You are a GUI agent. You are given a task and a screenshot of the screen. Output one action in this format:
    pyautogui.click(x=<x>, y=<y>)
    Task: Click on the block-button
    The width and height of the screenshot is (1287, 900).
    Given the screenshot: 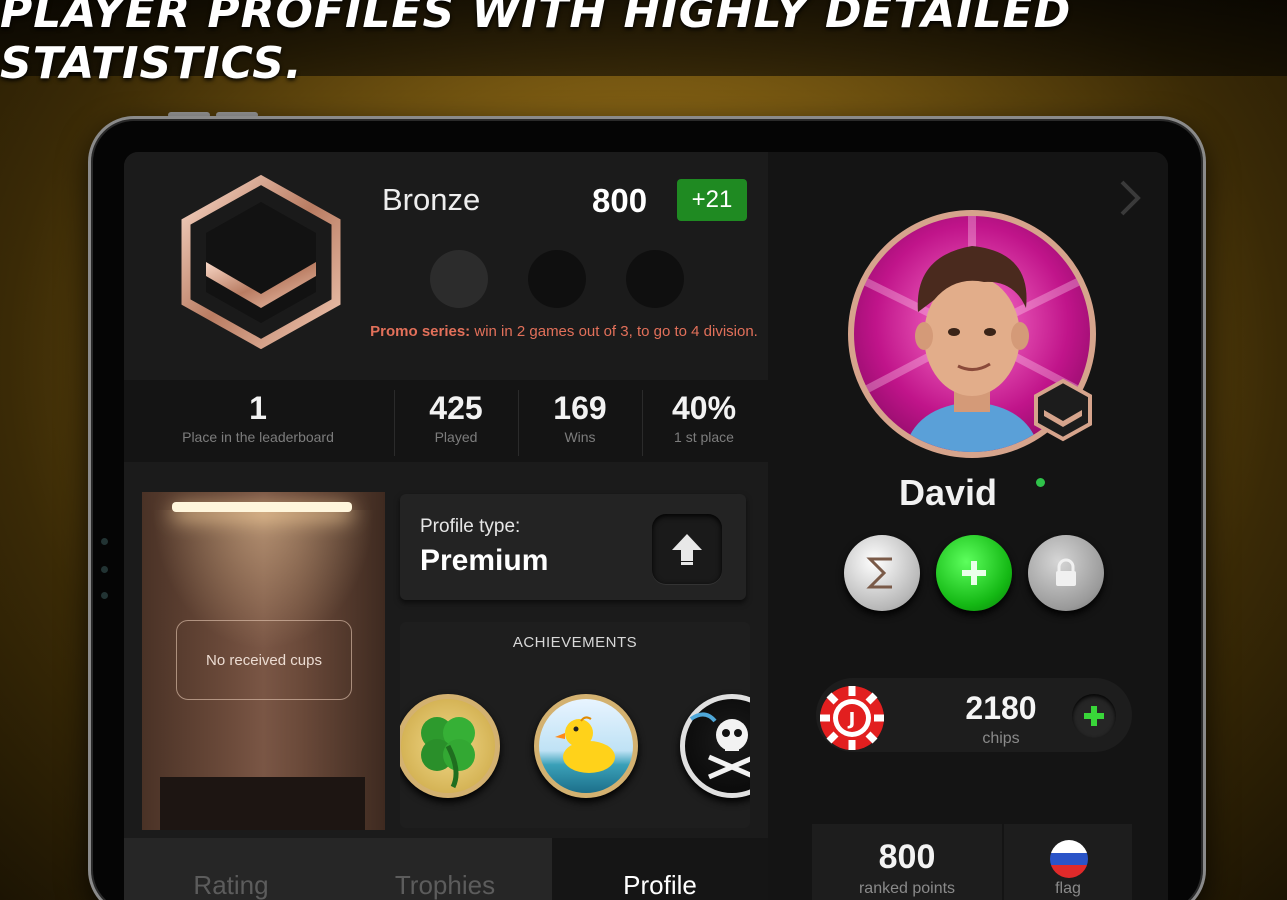 What is the action you would take?
    pyautogui.click(x=1066, y=573)
    